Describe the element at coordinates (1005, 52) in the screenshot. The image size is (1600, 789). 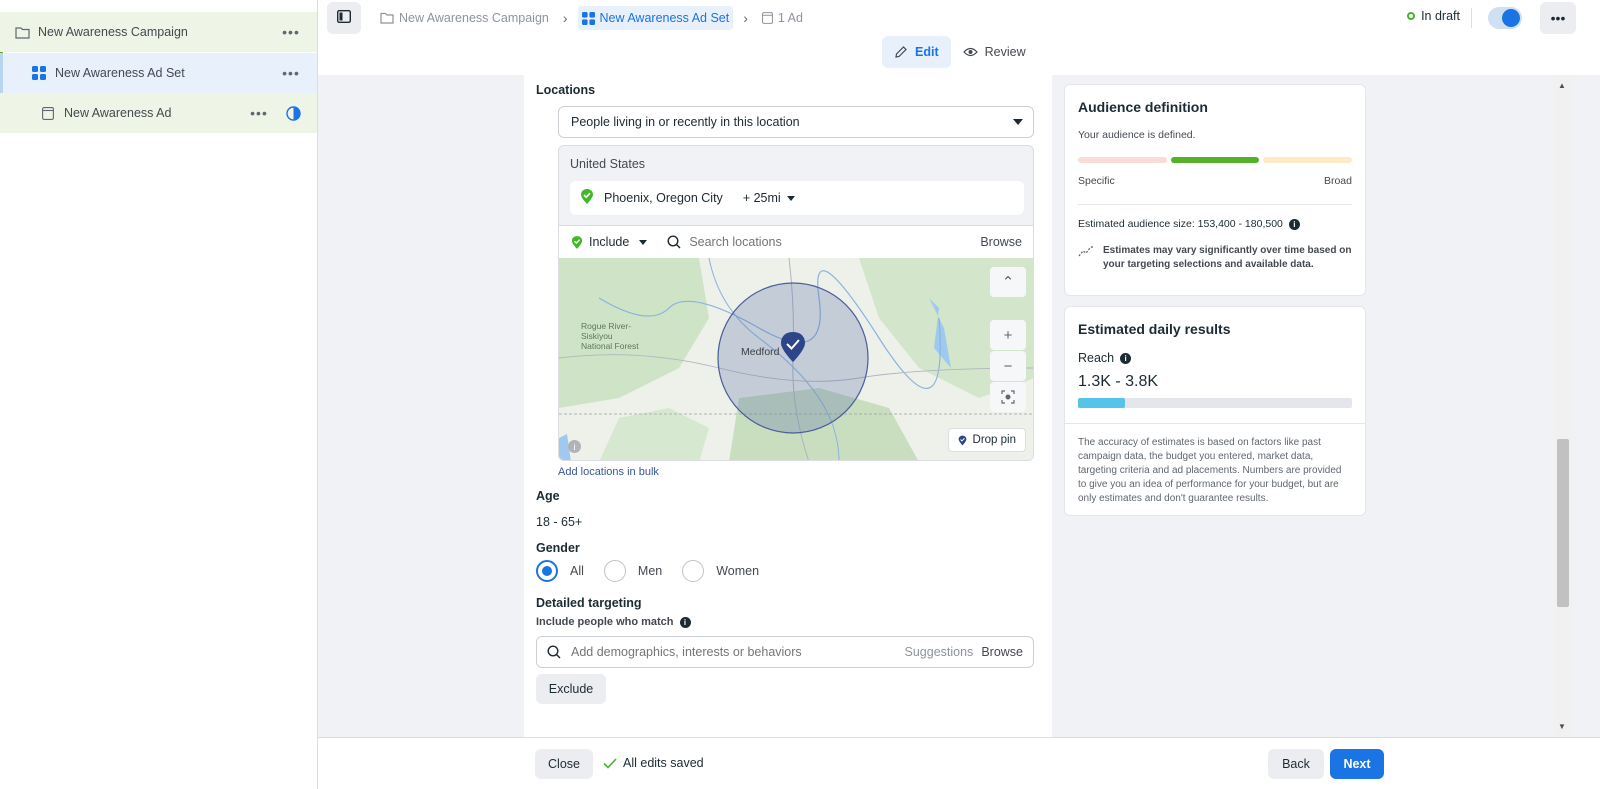
I see `review-label: Review` at that location.